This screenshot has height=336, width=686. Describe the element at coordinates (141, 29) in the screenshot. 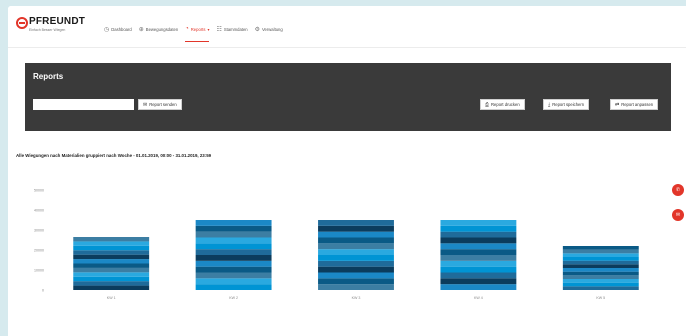

I see `bewegungsdaten-icon: ⊕` at that location.